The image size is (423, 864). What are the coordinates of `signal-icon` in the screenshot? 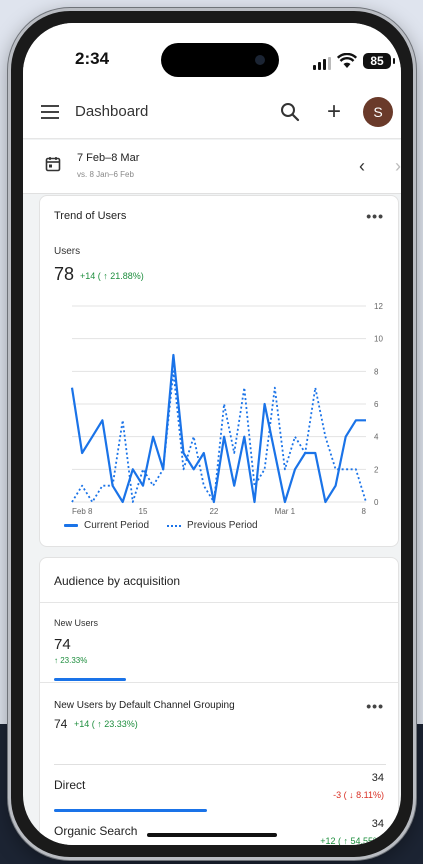 It's located at (322, 63).